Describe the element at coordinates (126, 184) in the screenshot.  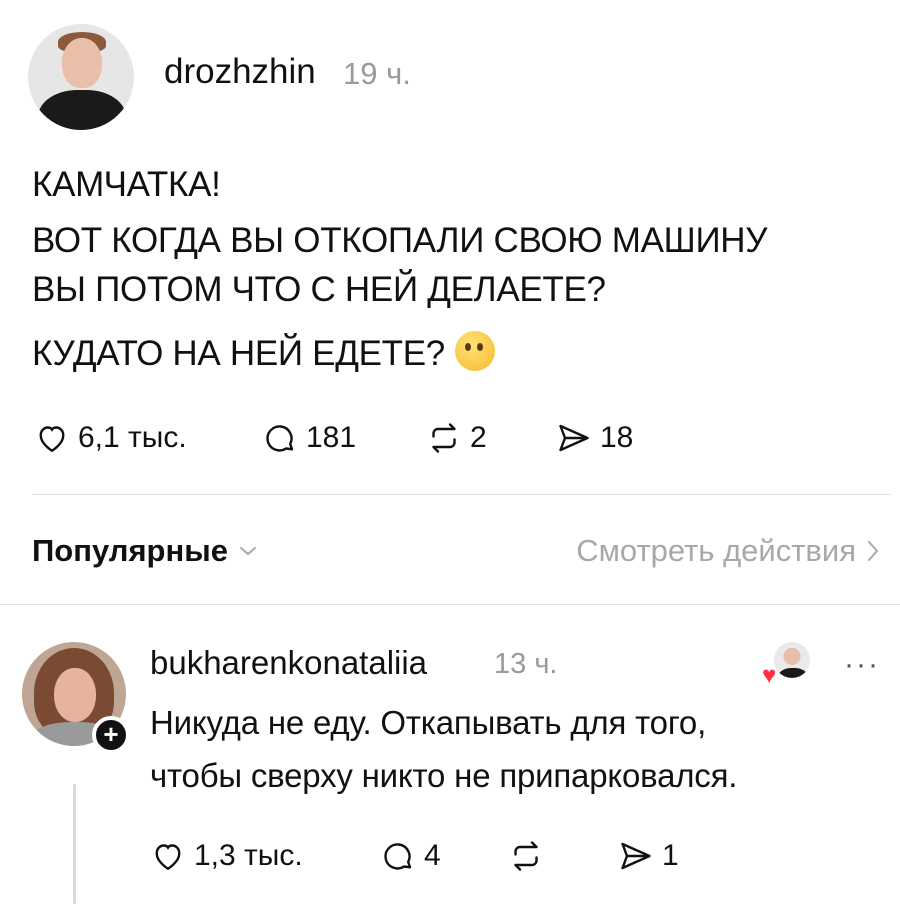
I see `post-text-line: КАМЧАТКА!` at that location.